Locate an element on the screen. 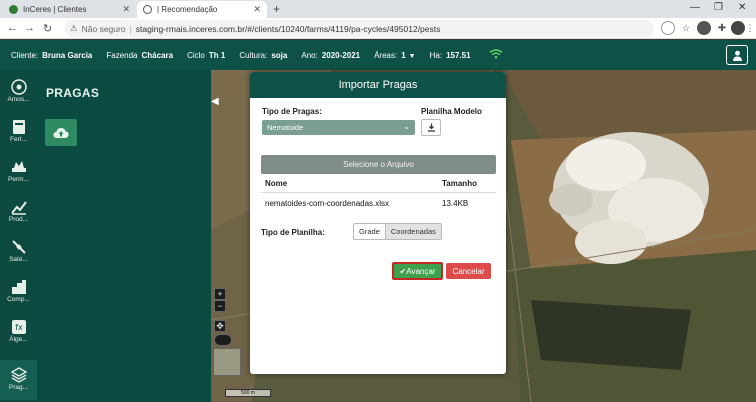 This screenshot has width=756, height=402. maximize-icon: ❐ is located at coordinates (718, 7).